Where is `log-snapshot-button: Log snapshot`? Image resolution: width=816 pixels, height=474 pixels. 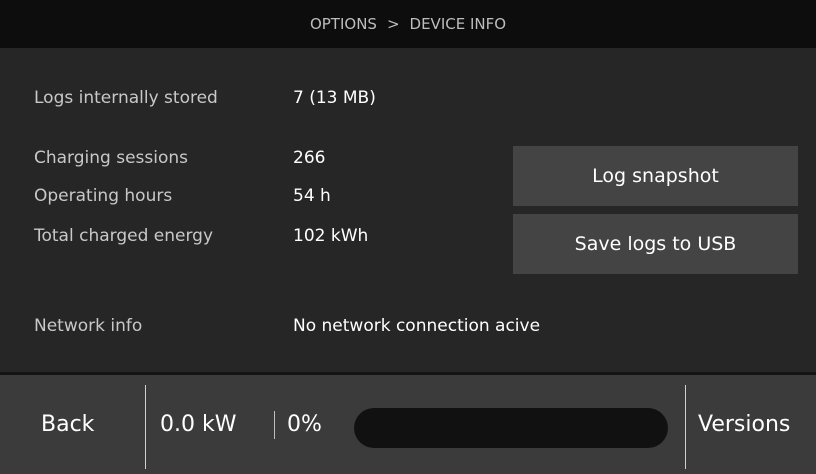 log-snapshot-button: Log snapshot is located at coordinates (655, 176).